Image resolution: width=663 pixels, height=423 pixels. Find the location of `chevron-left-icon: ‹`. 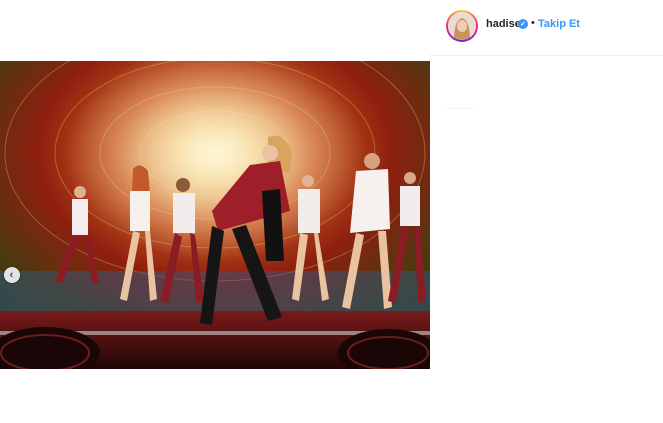

chevron-left-icon: ‹ is located at coordinates (11, 274).